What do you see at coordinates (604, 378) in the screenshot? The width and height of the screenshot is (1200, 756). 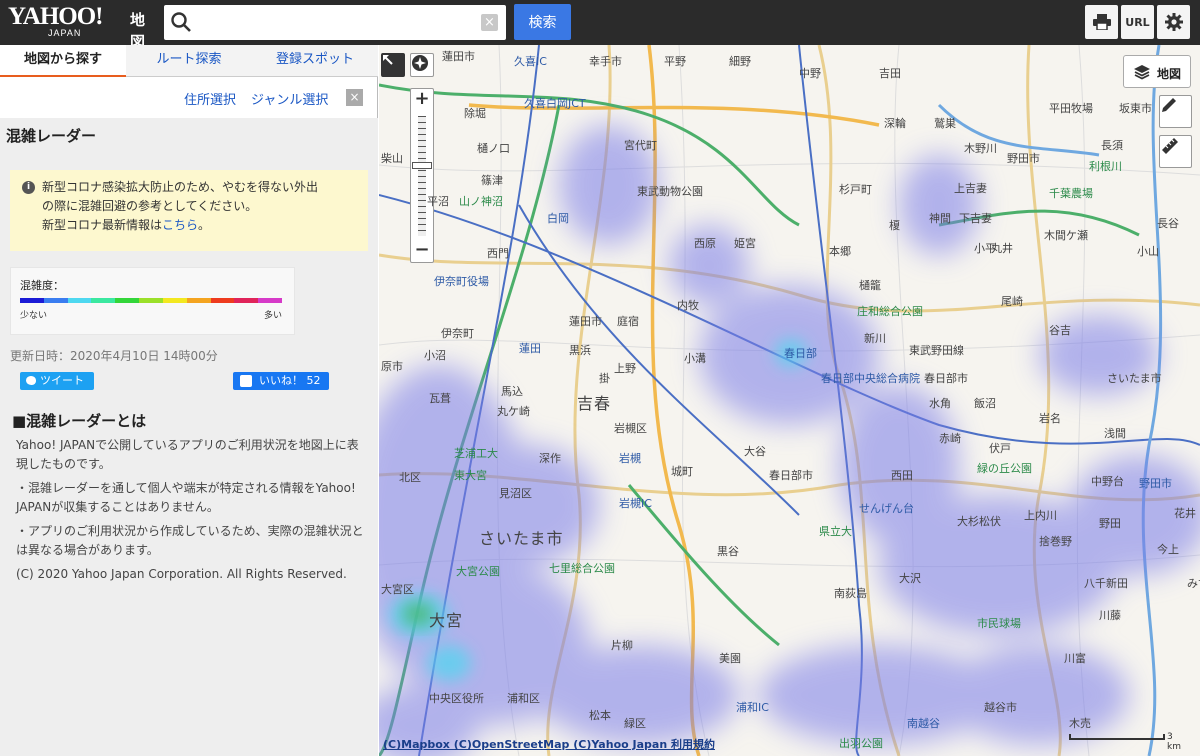 I see `map-place-label: 掛` at bounding box center [604, 378].